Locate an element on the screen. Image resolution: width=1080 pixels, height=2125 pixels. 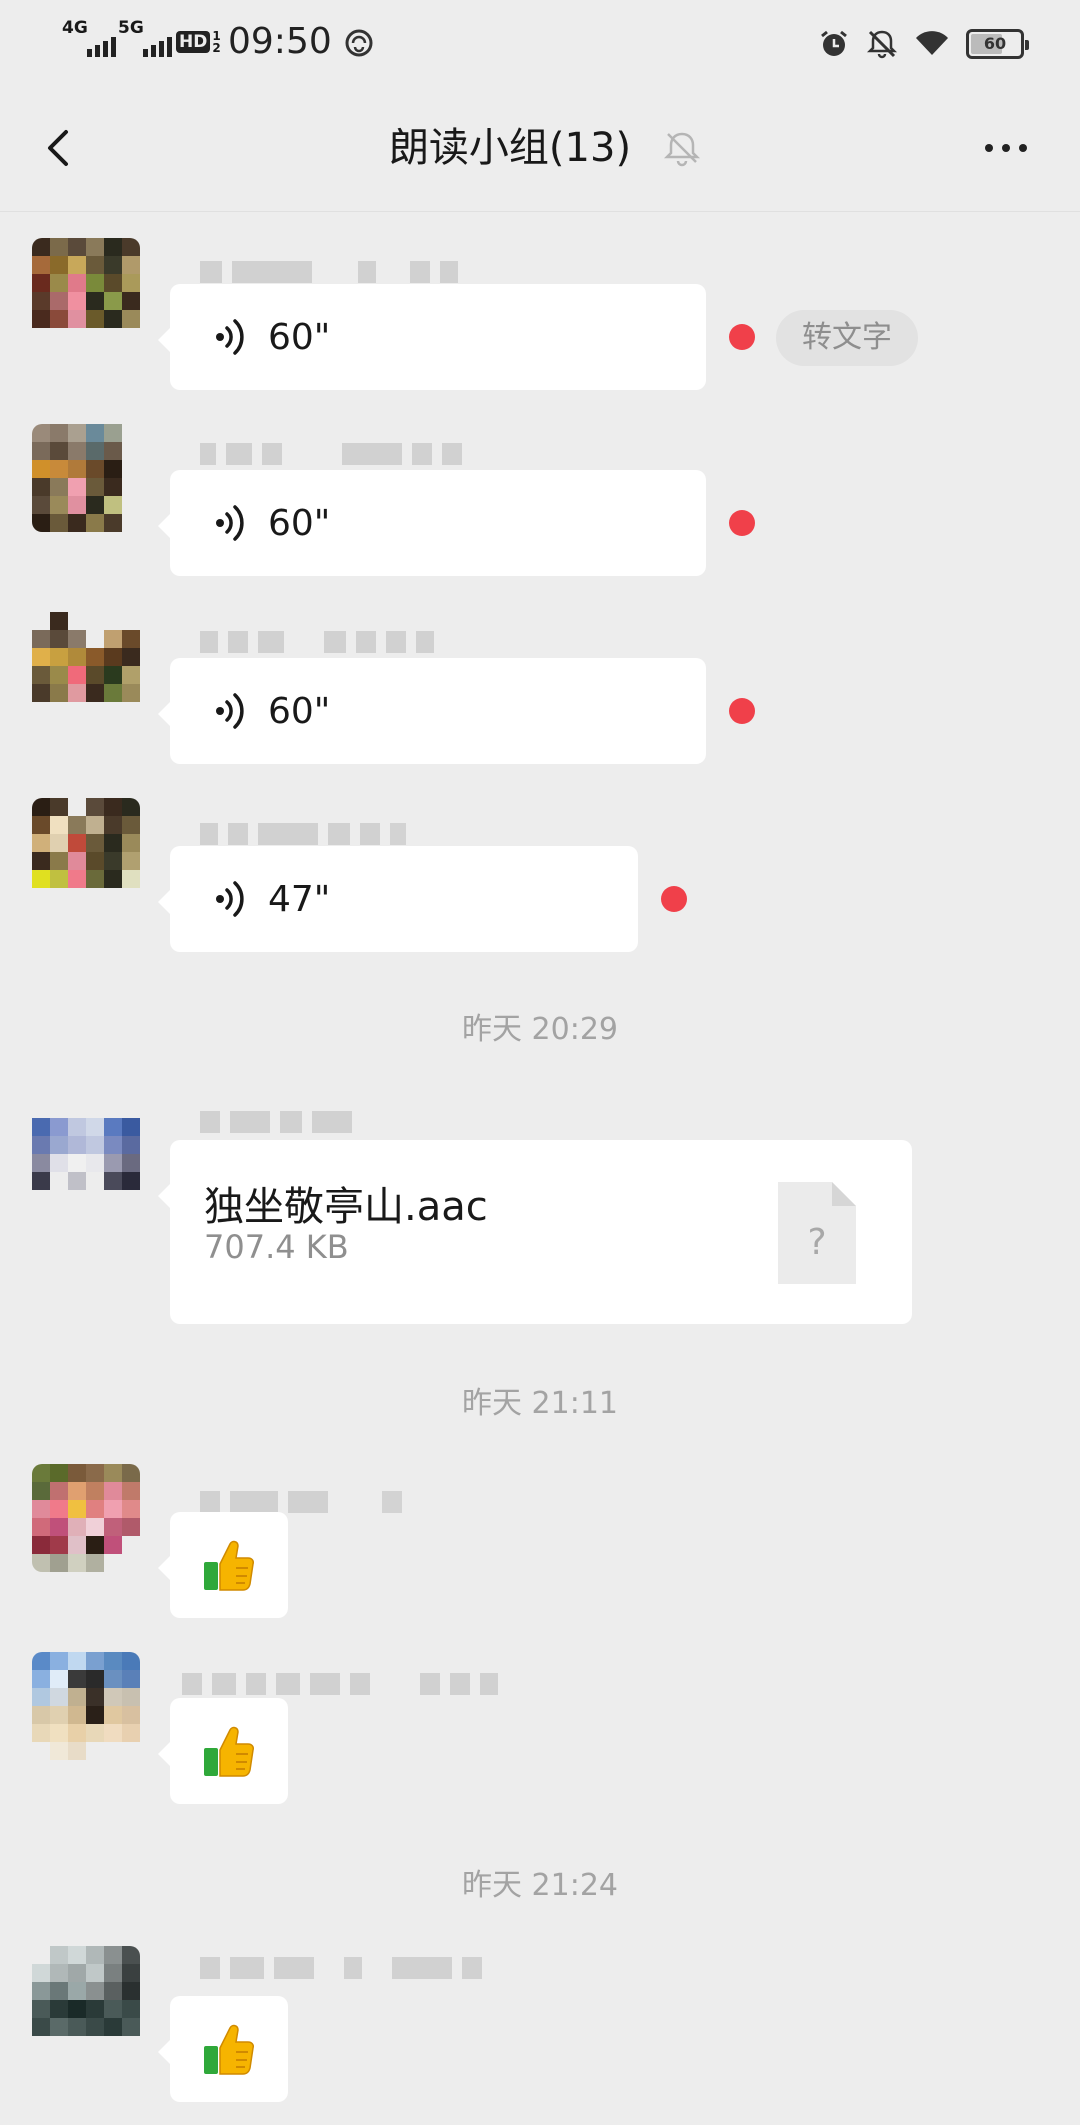
unknown-file-icon: ? is located at coordinates (817, 1233).